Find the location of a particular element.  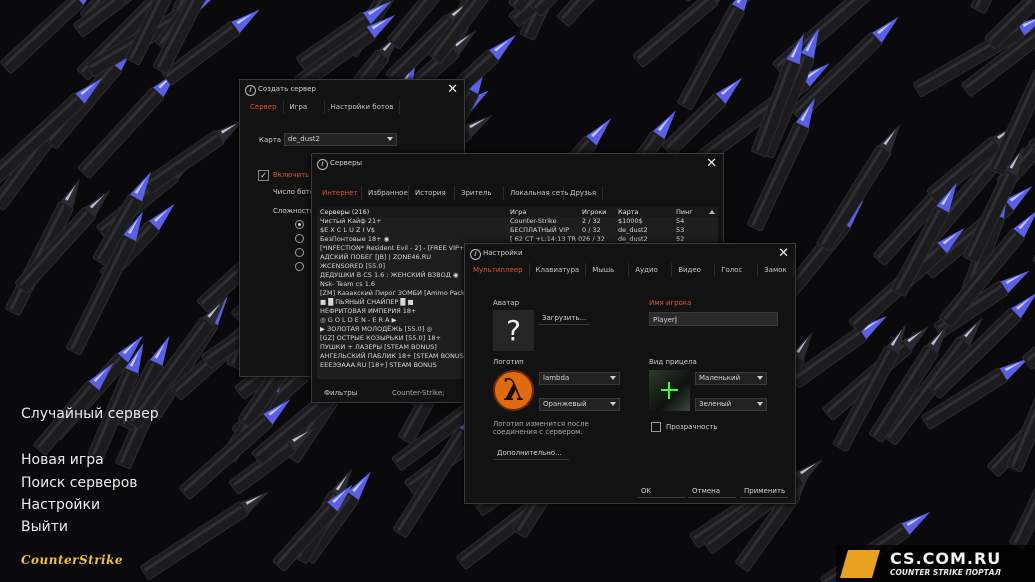

table-cell: 53 is located at coordinates (680, 230).